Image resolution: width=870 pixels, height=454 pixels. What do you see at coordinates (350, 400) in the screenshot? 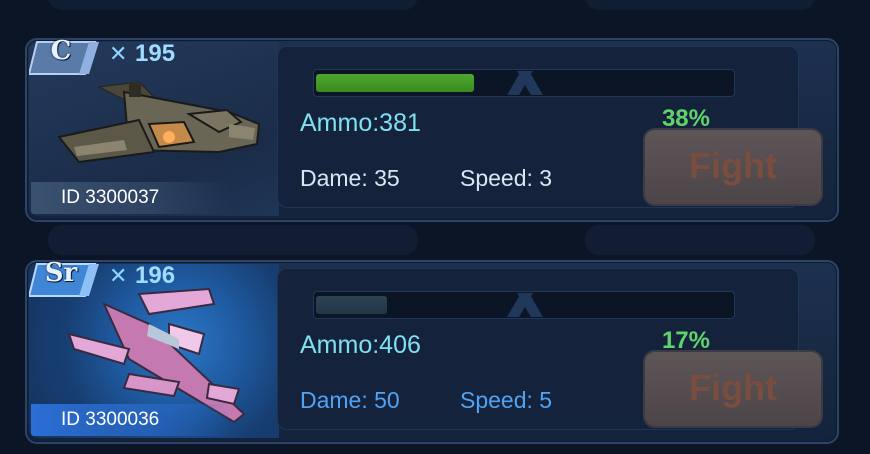
I see `damage-stat: Dame: 50` at bounding box center [350, 400].